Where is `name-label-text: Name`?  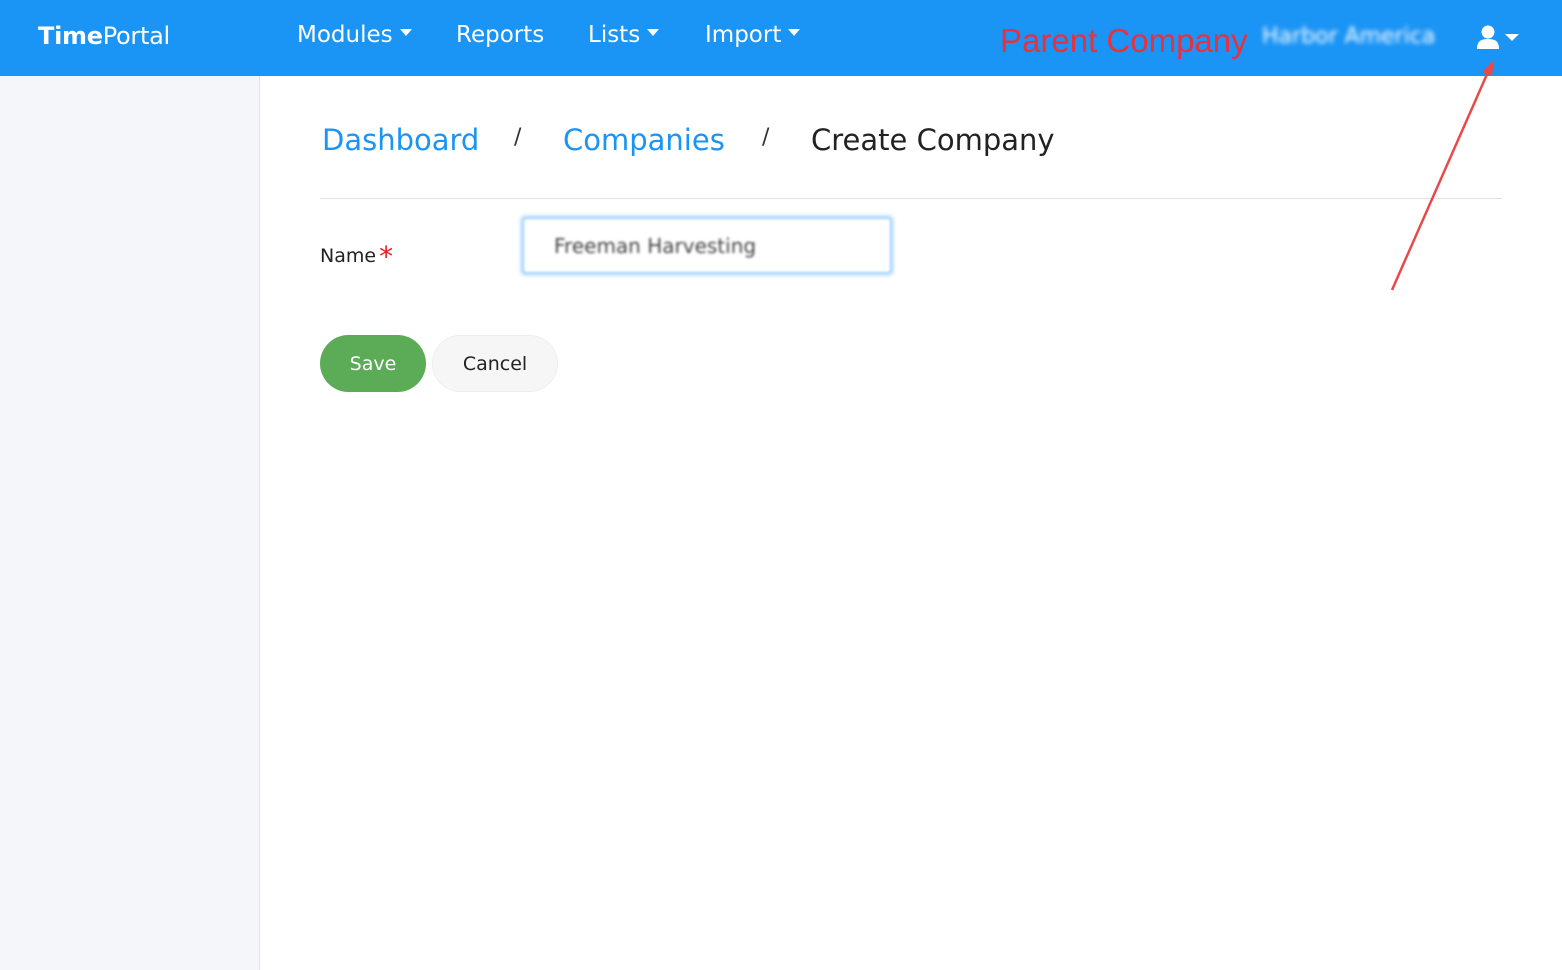 name-label-text: Name is located at coordinates (348, 256).